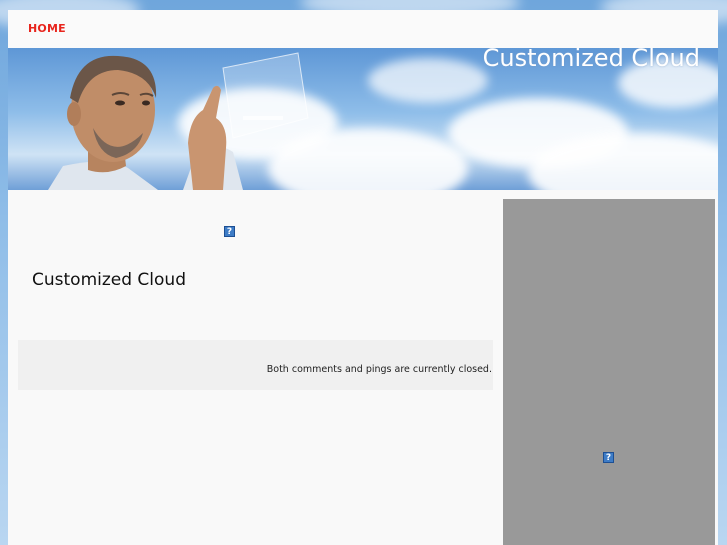 The height and width of the screenshot is (545, 727). Describe the element at coordinates (363, 29) in the screenshot. I see `navbar: HOME` at that location.